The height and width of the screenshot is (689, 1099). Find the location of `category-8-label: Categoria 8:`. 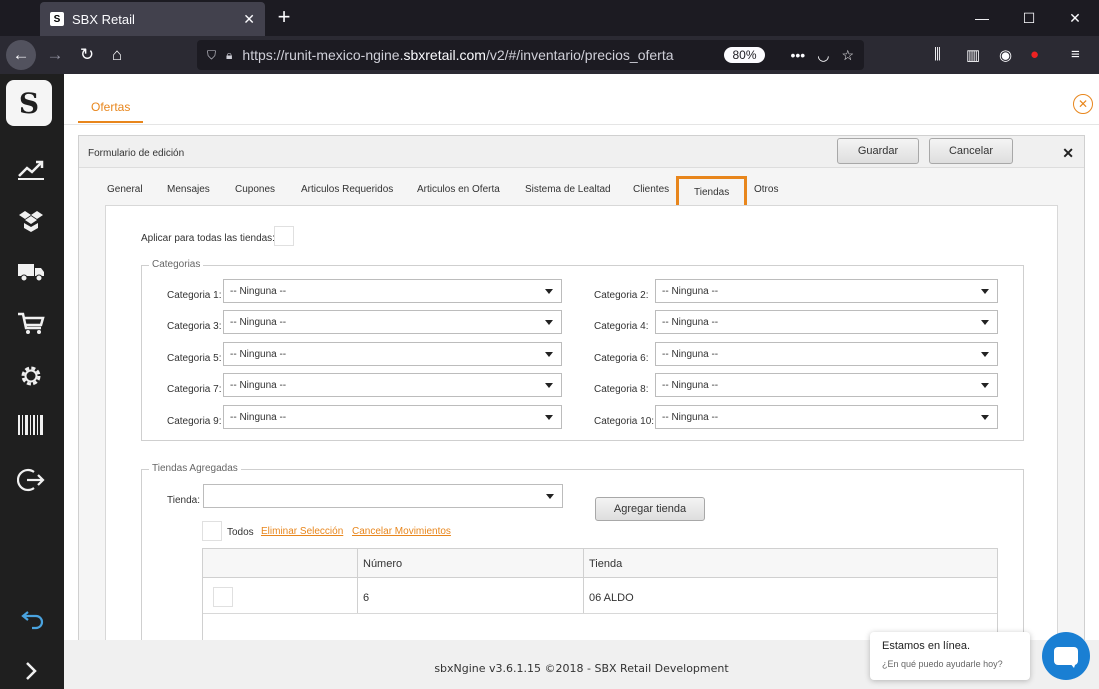

category-8-label: Categoria 8: is located at coordinates (621, 389).